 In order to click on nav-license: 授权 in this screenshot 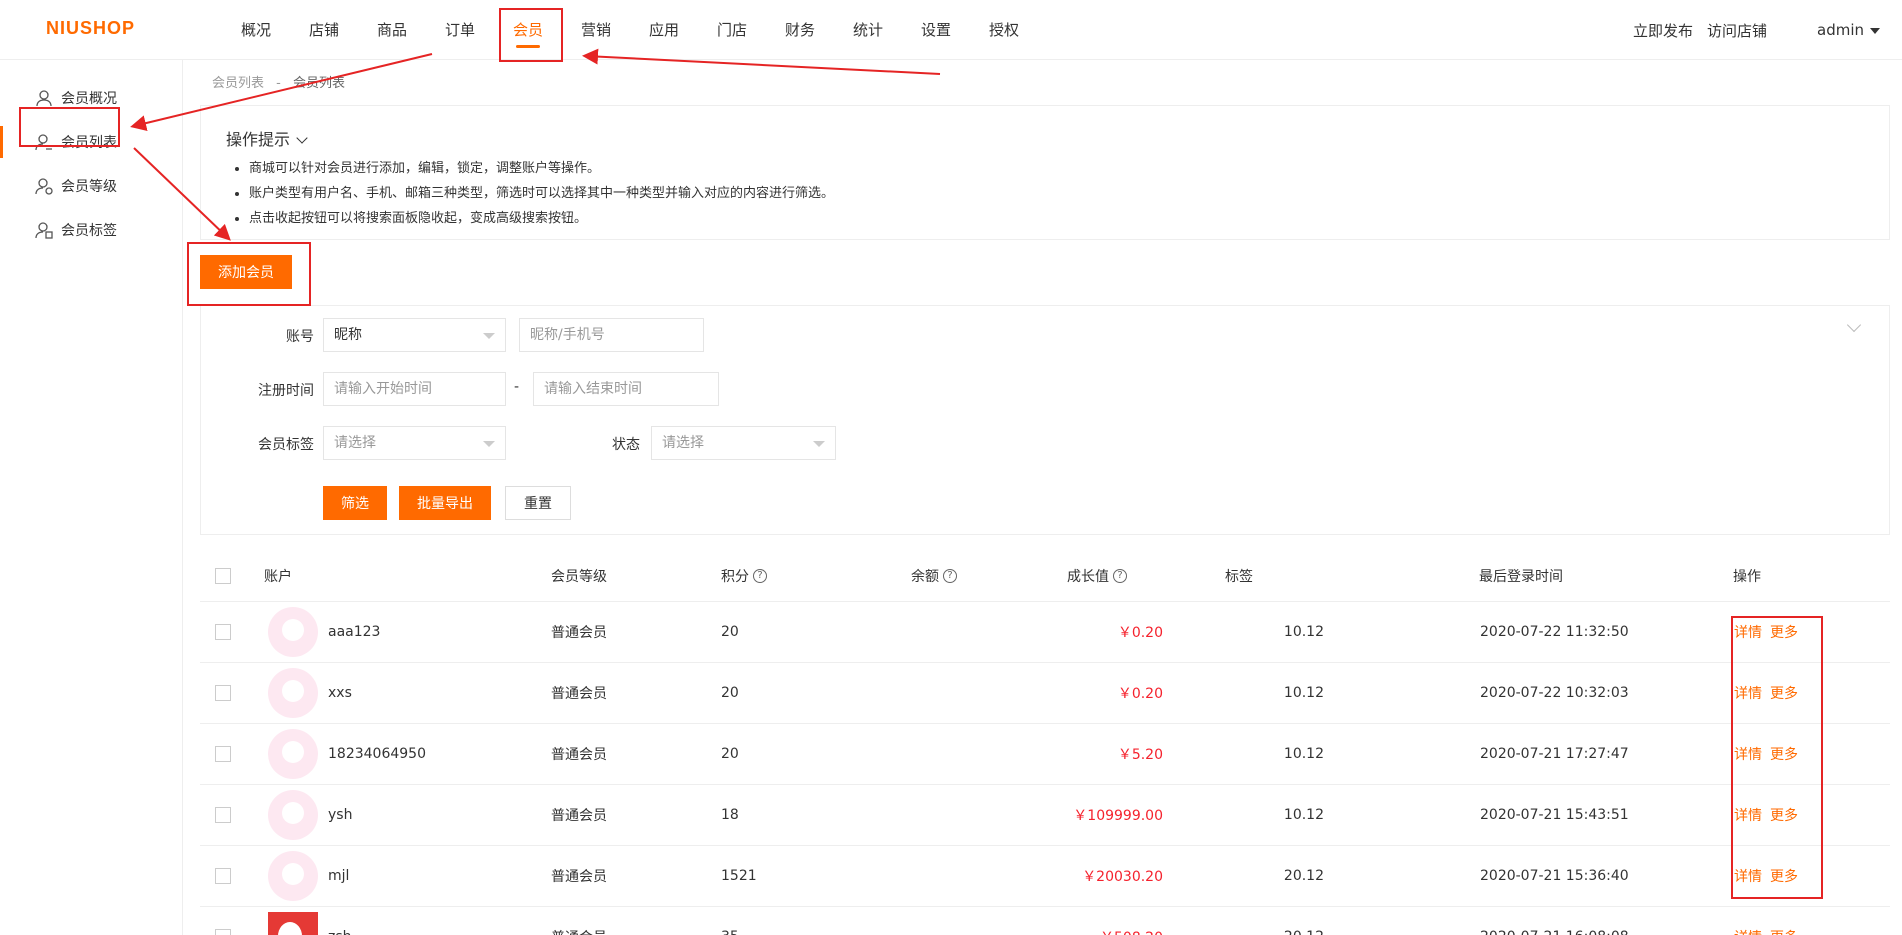, I will do `click(1004, 30)`.